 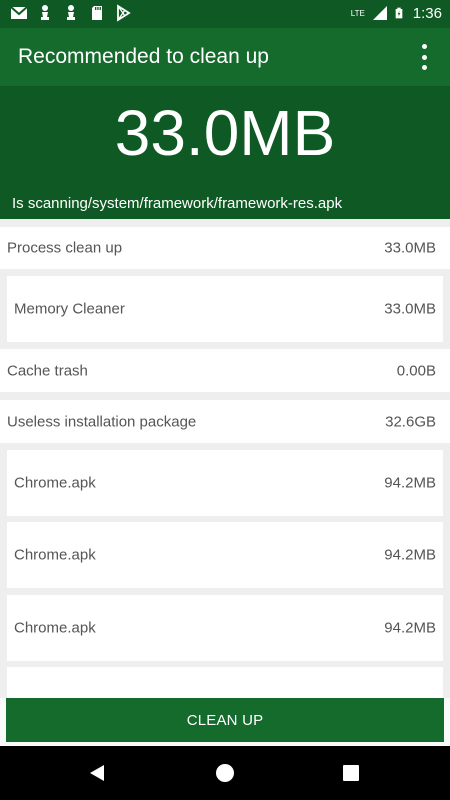 I want to click on clock: 1:36, so click(x=427, y=13).